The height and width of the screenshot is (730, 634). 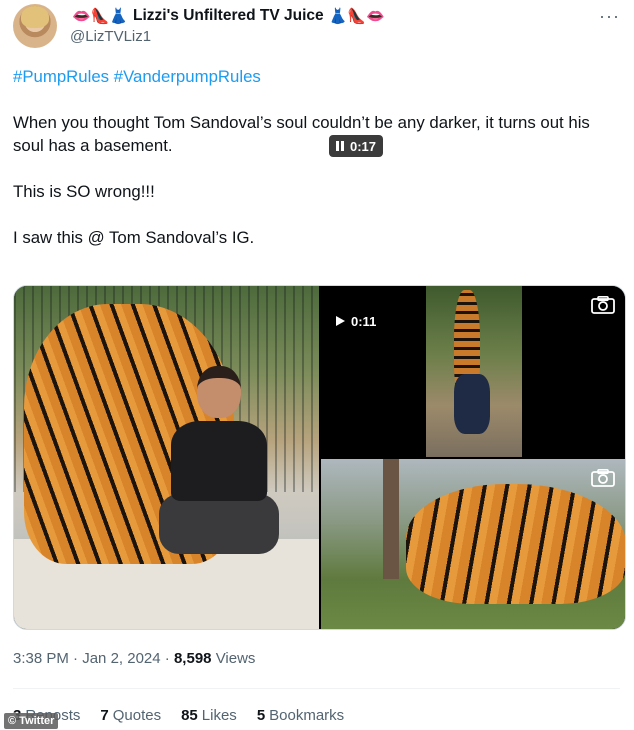 I want to click on video-bottom-duration-badge: 0:11, so click(x=356, y=321).